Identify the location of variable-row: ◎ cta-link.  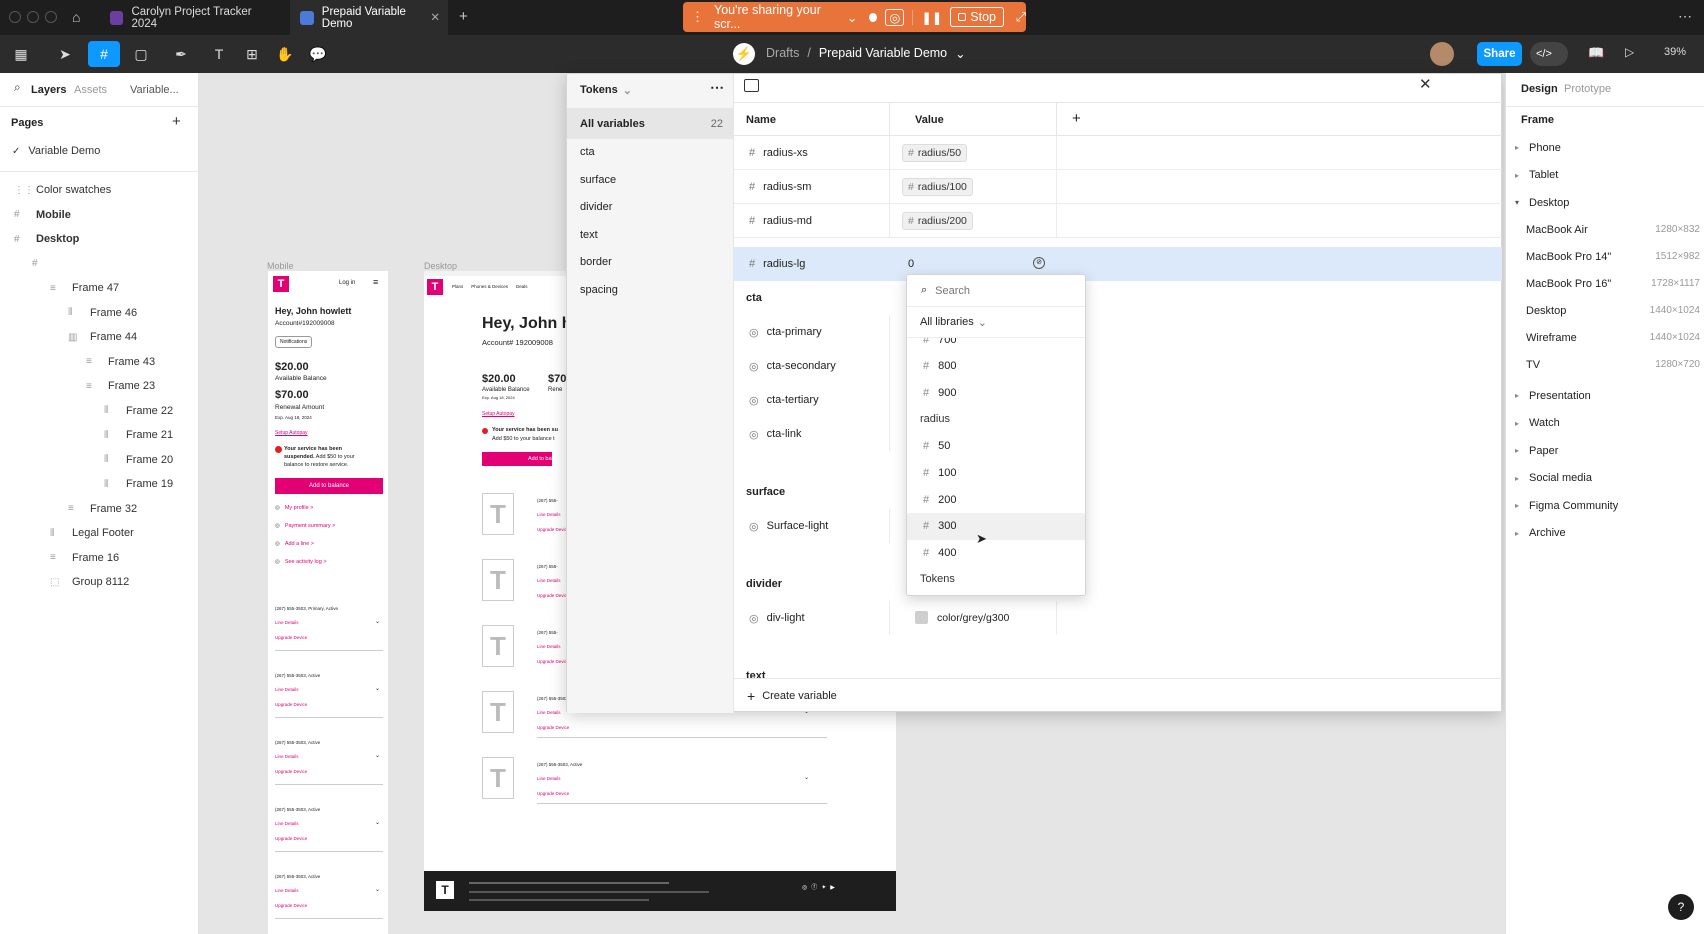
(1118, 434).